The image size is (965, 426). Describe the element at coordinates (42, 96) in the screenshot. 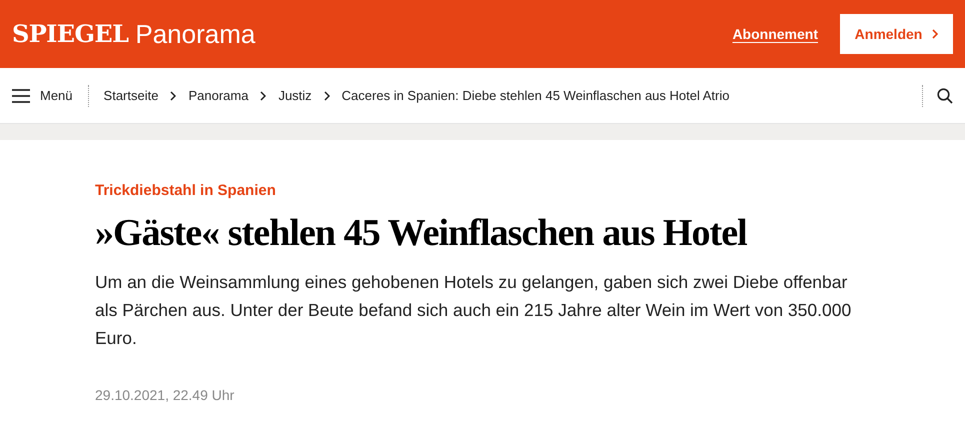

I see `menu-button: Menü` at that location.